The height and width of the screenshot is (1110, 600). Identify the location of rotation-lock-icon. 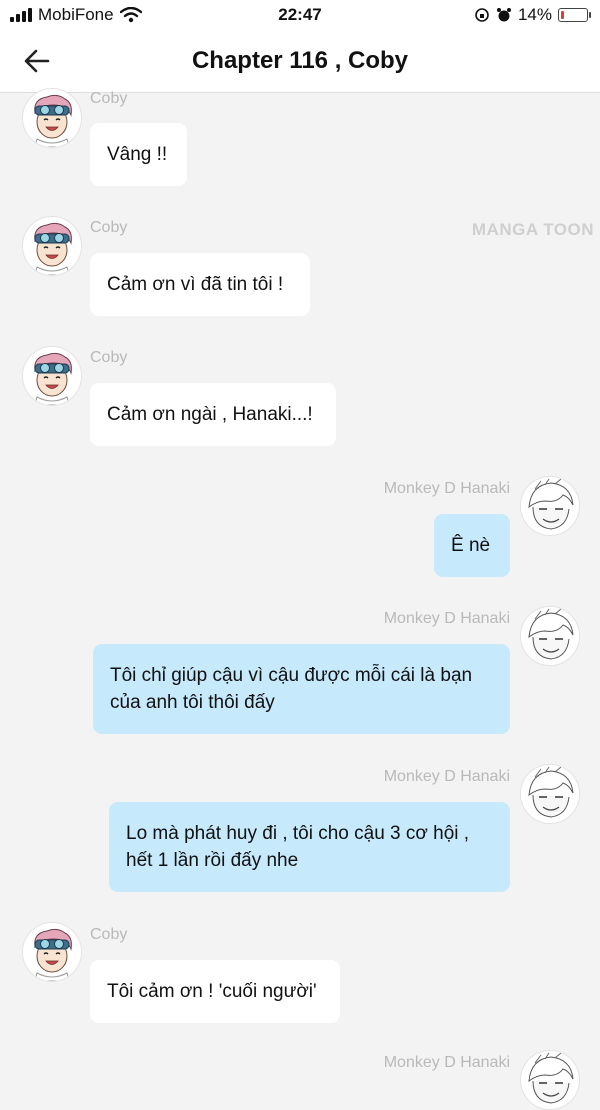
(482, 15).